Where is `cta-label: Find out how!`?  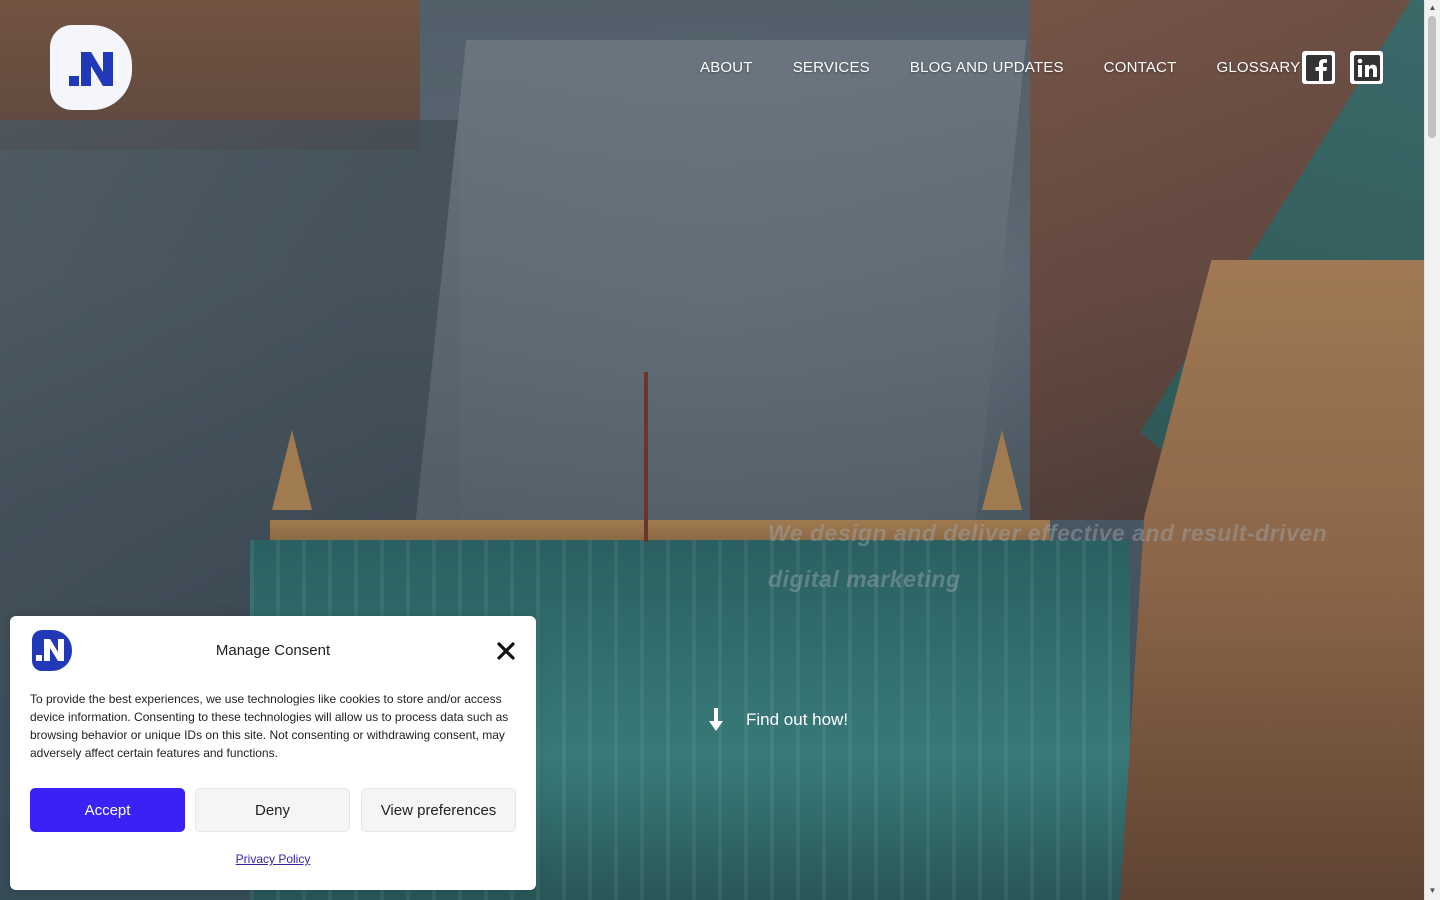 cta-label: Find out how! is located at coordinates (797, 719).